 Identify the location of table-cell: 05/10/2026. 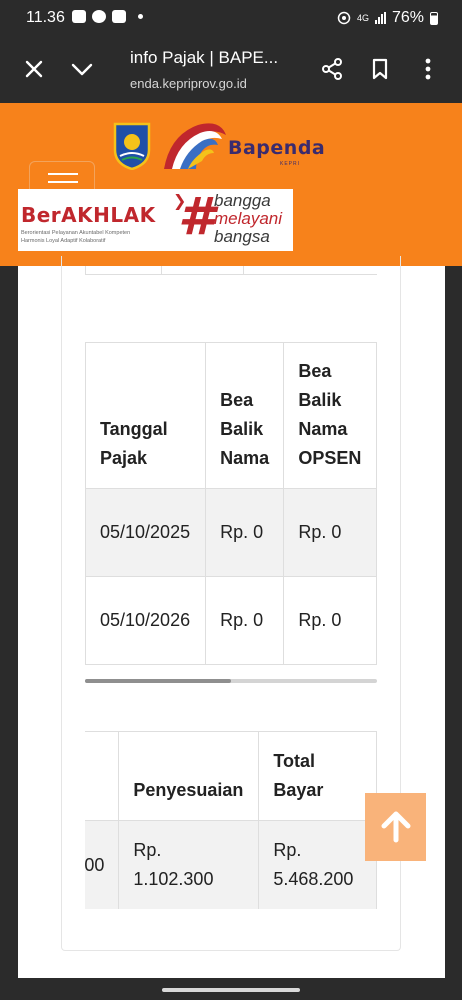
(146, 620).